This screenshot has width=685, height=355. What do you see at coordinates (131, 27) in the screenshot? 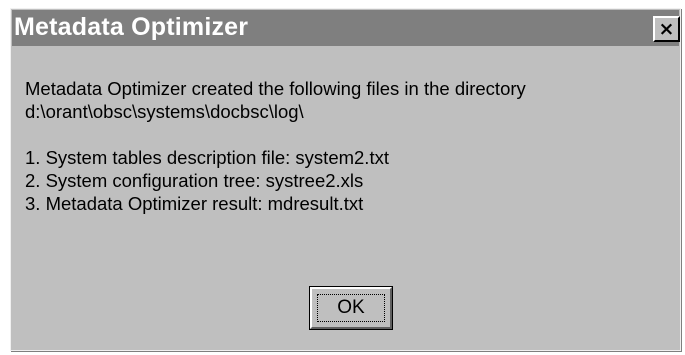
I see `window-title: Metadata Optimizer` at bounding box center [131, 27].